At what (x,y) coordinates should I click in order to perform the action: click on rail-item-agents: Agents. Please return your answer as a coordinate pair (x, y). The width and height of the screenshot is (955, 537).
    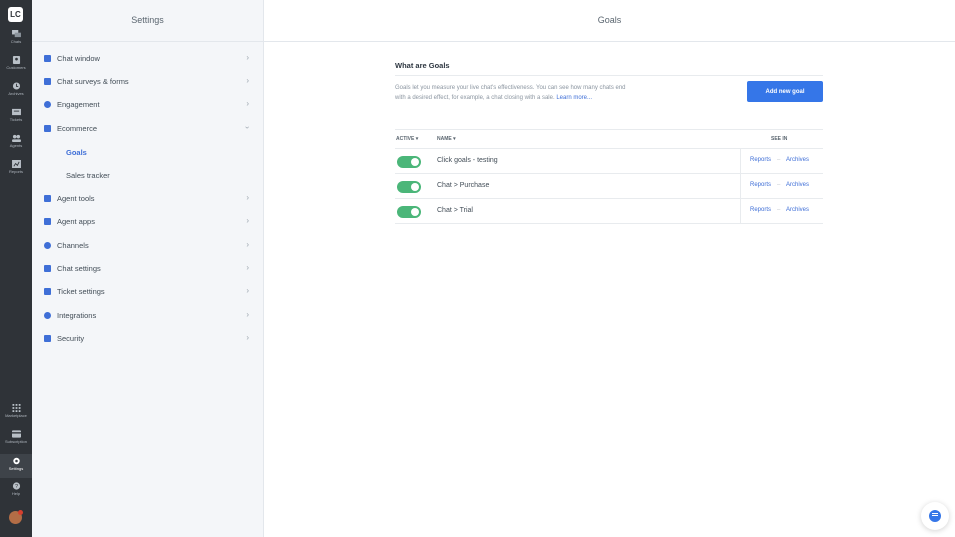
    Looking at the image, I should click on (16, 146).